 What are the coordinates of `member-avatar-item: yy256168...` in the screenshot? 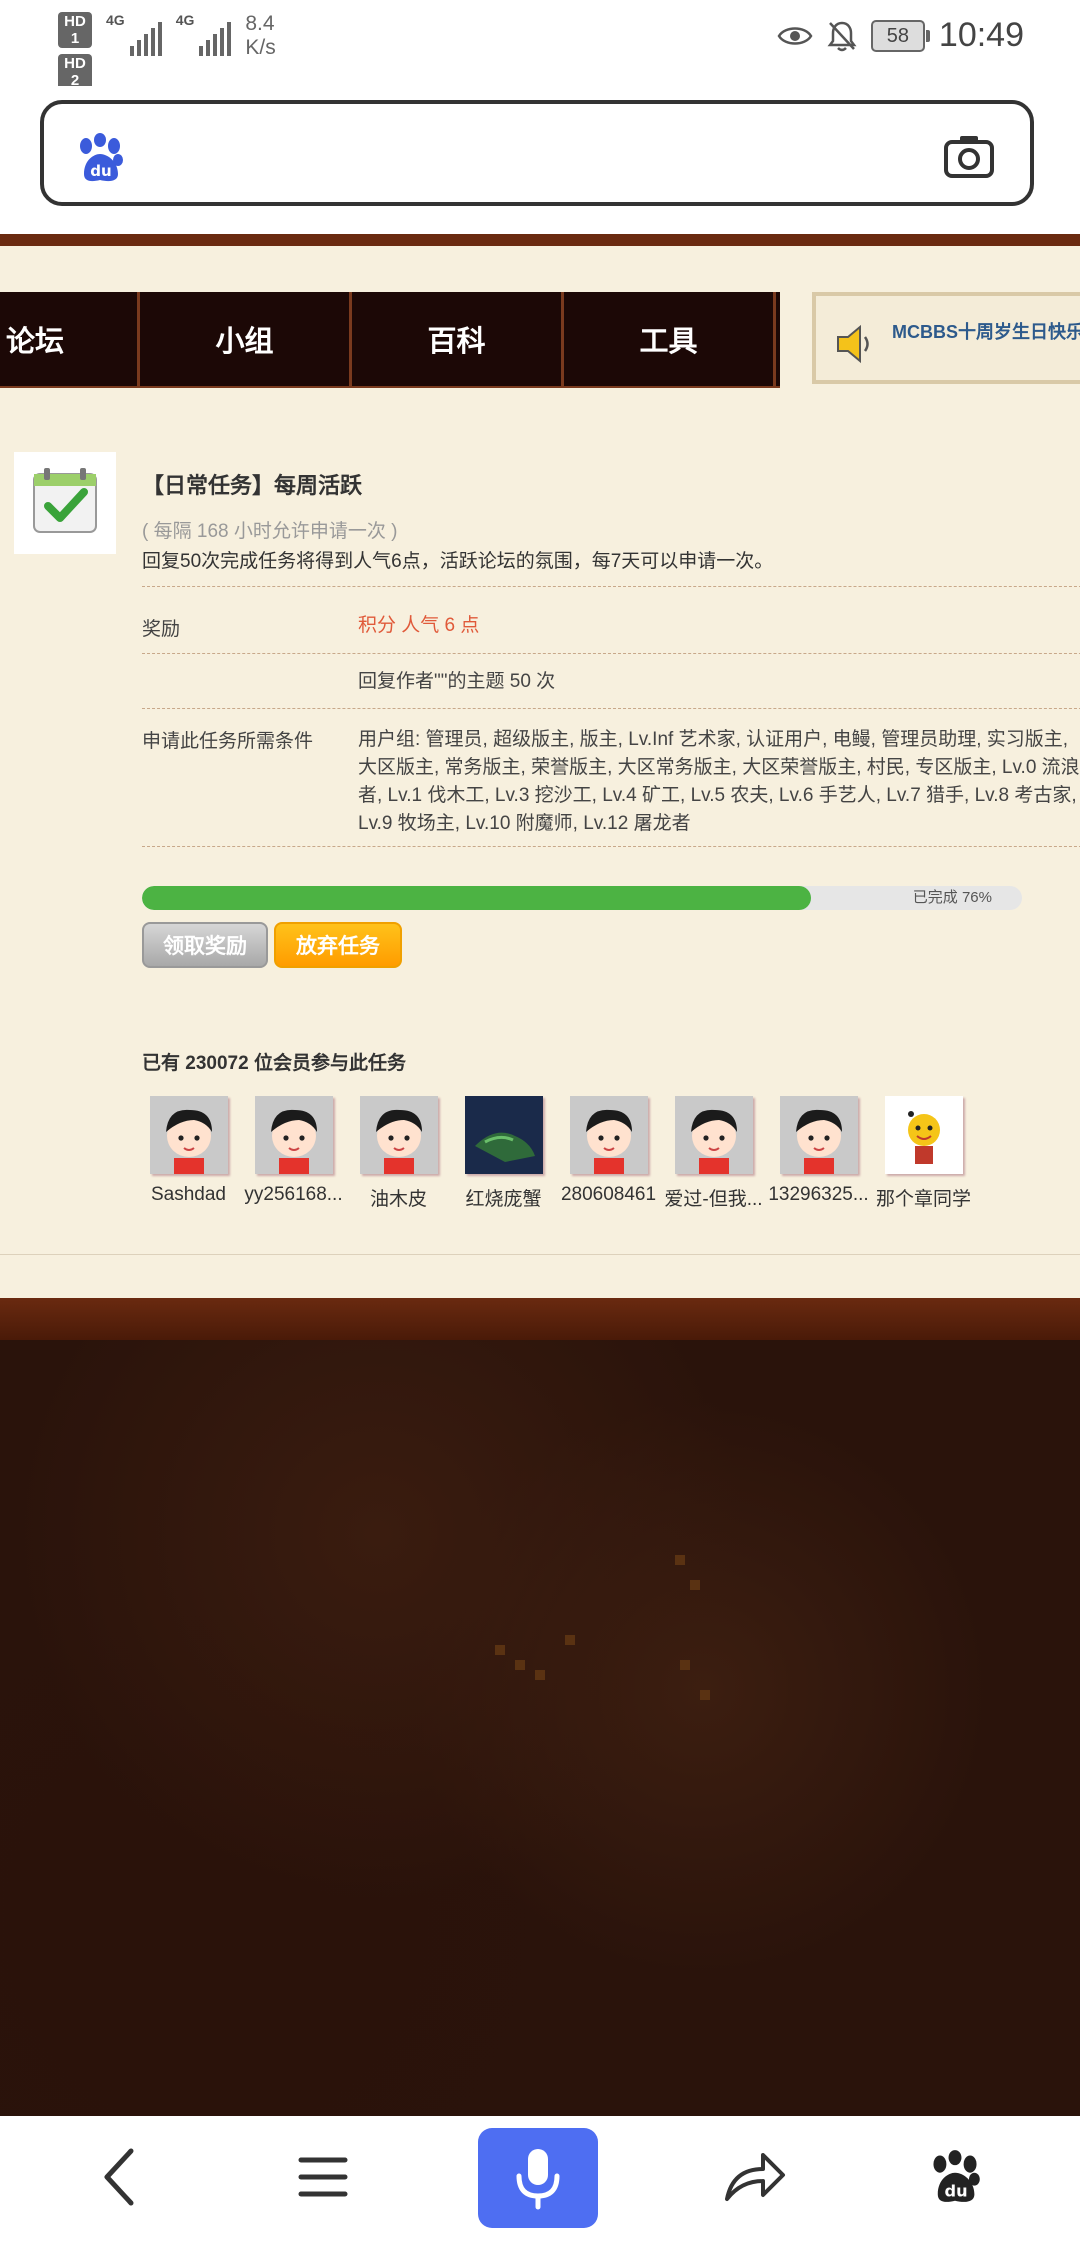 It's located at (293, 1153).